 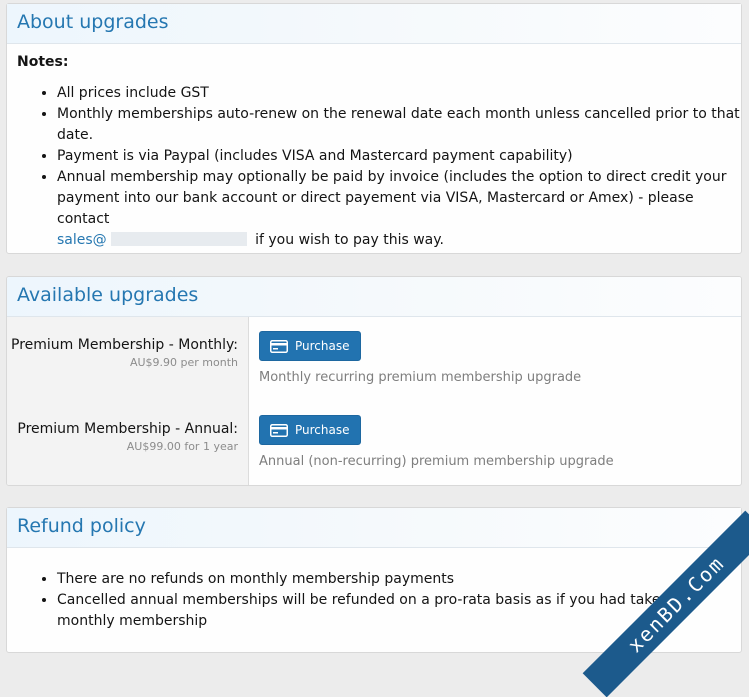 What do you see at coordinates (374, 528) in the screenshot?
I see `refund-policy-title: Refund policy` at bounding box center [374, 528].